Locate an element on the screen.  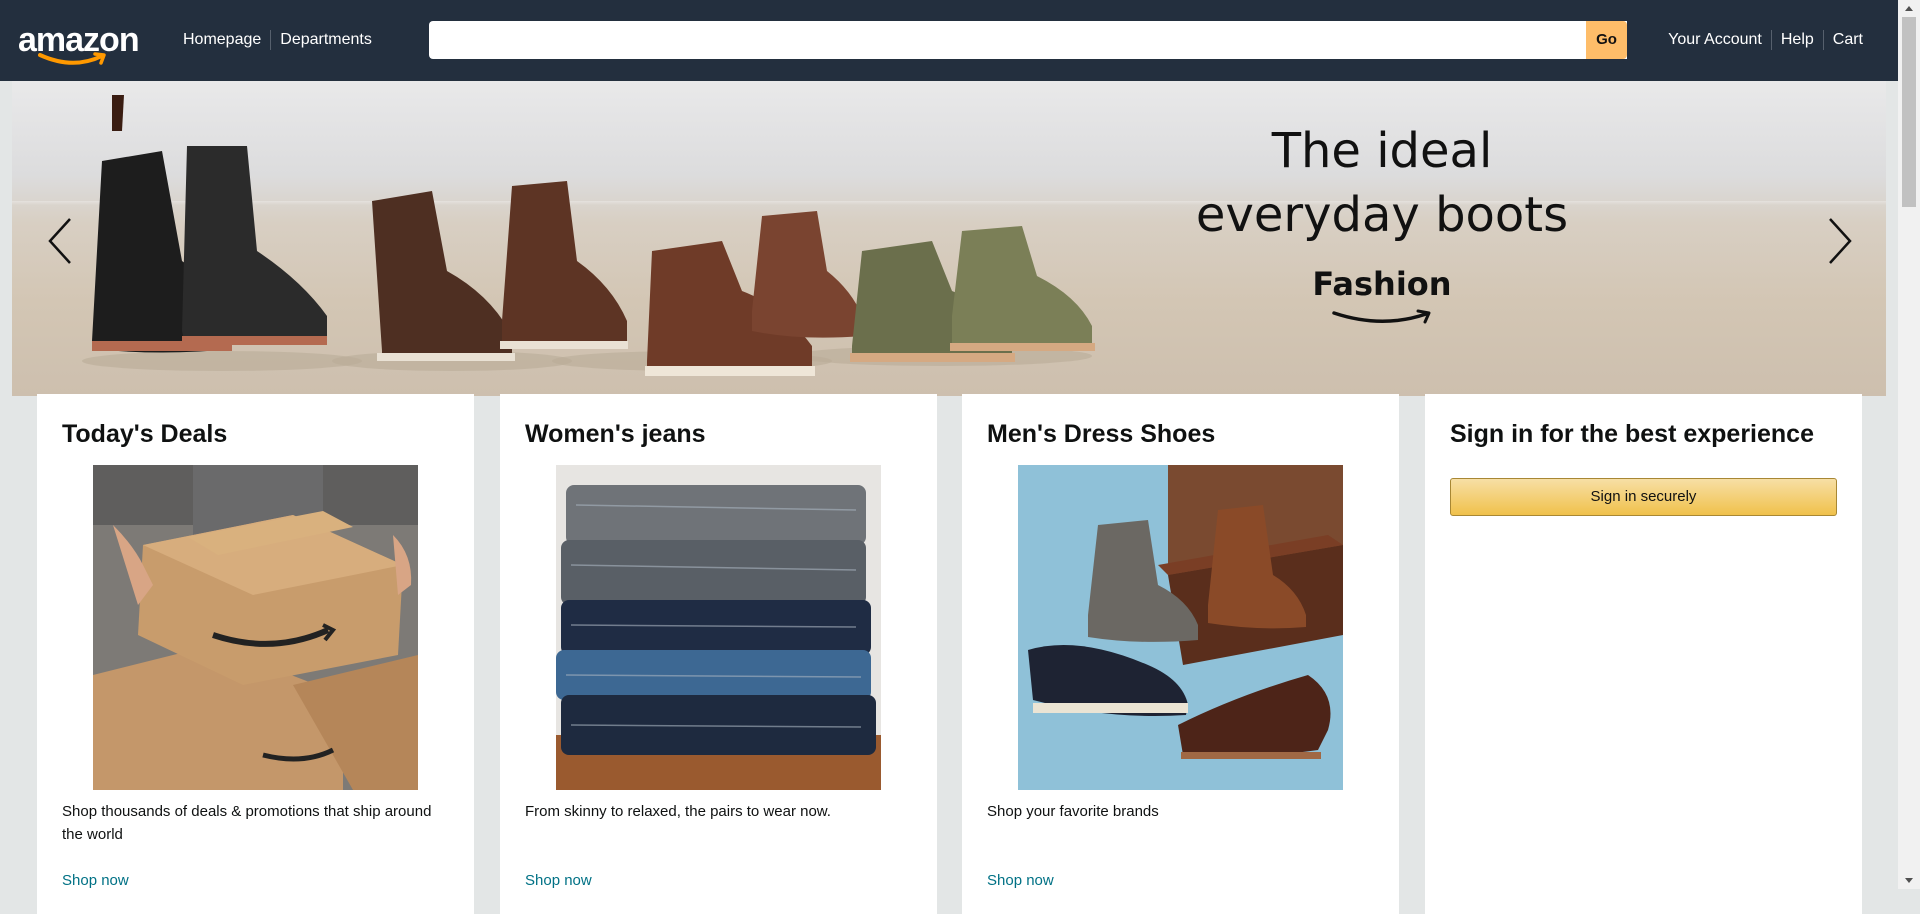
womens-jeans-image is located at coordinates (718, 627).